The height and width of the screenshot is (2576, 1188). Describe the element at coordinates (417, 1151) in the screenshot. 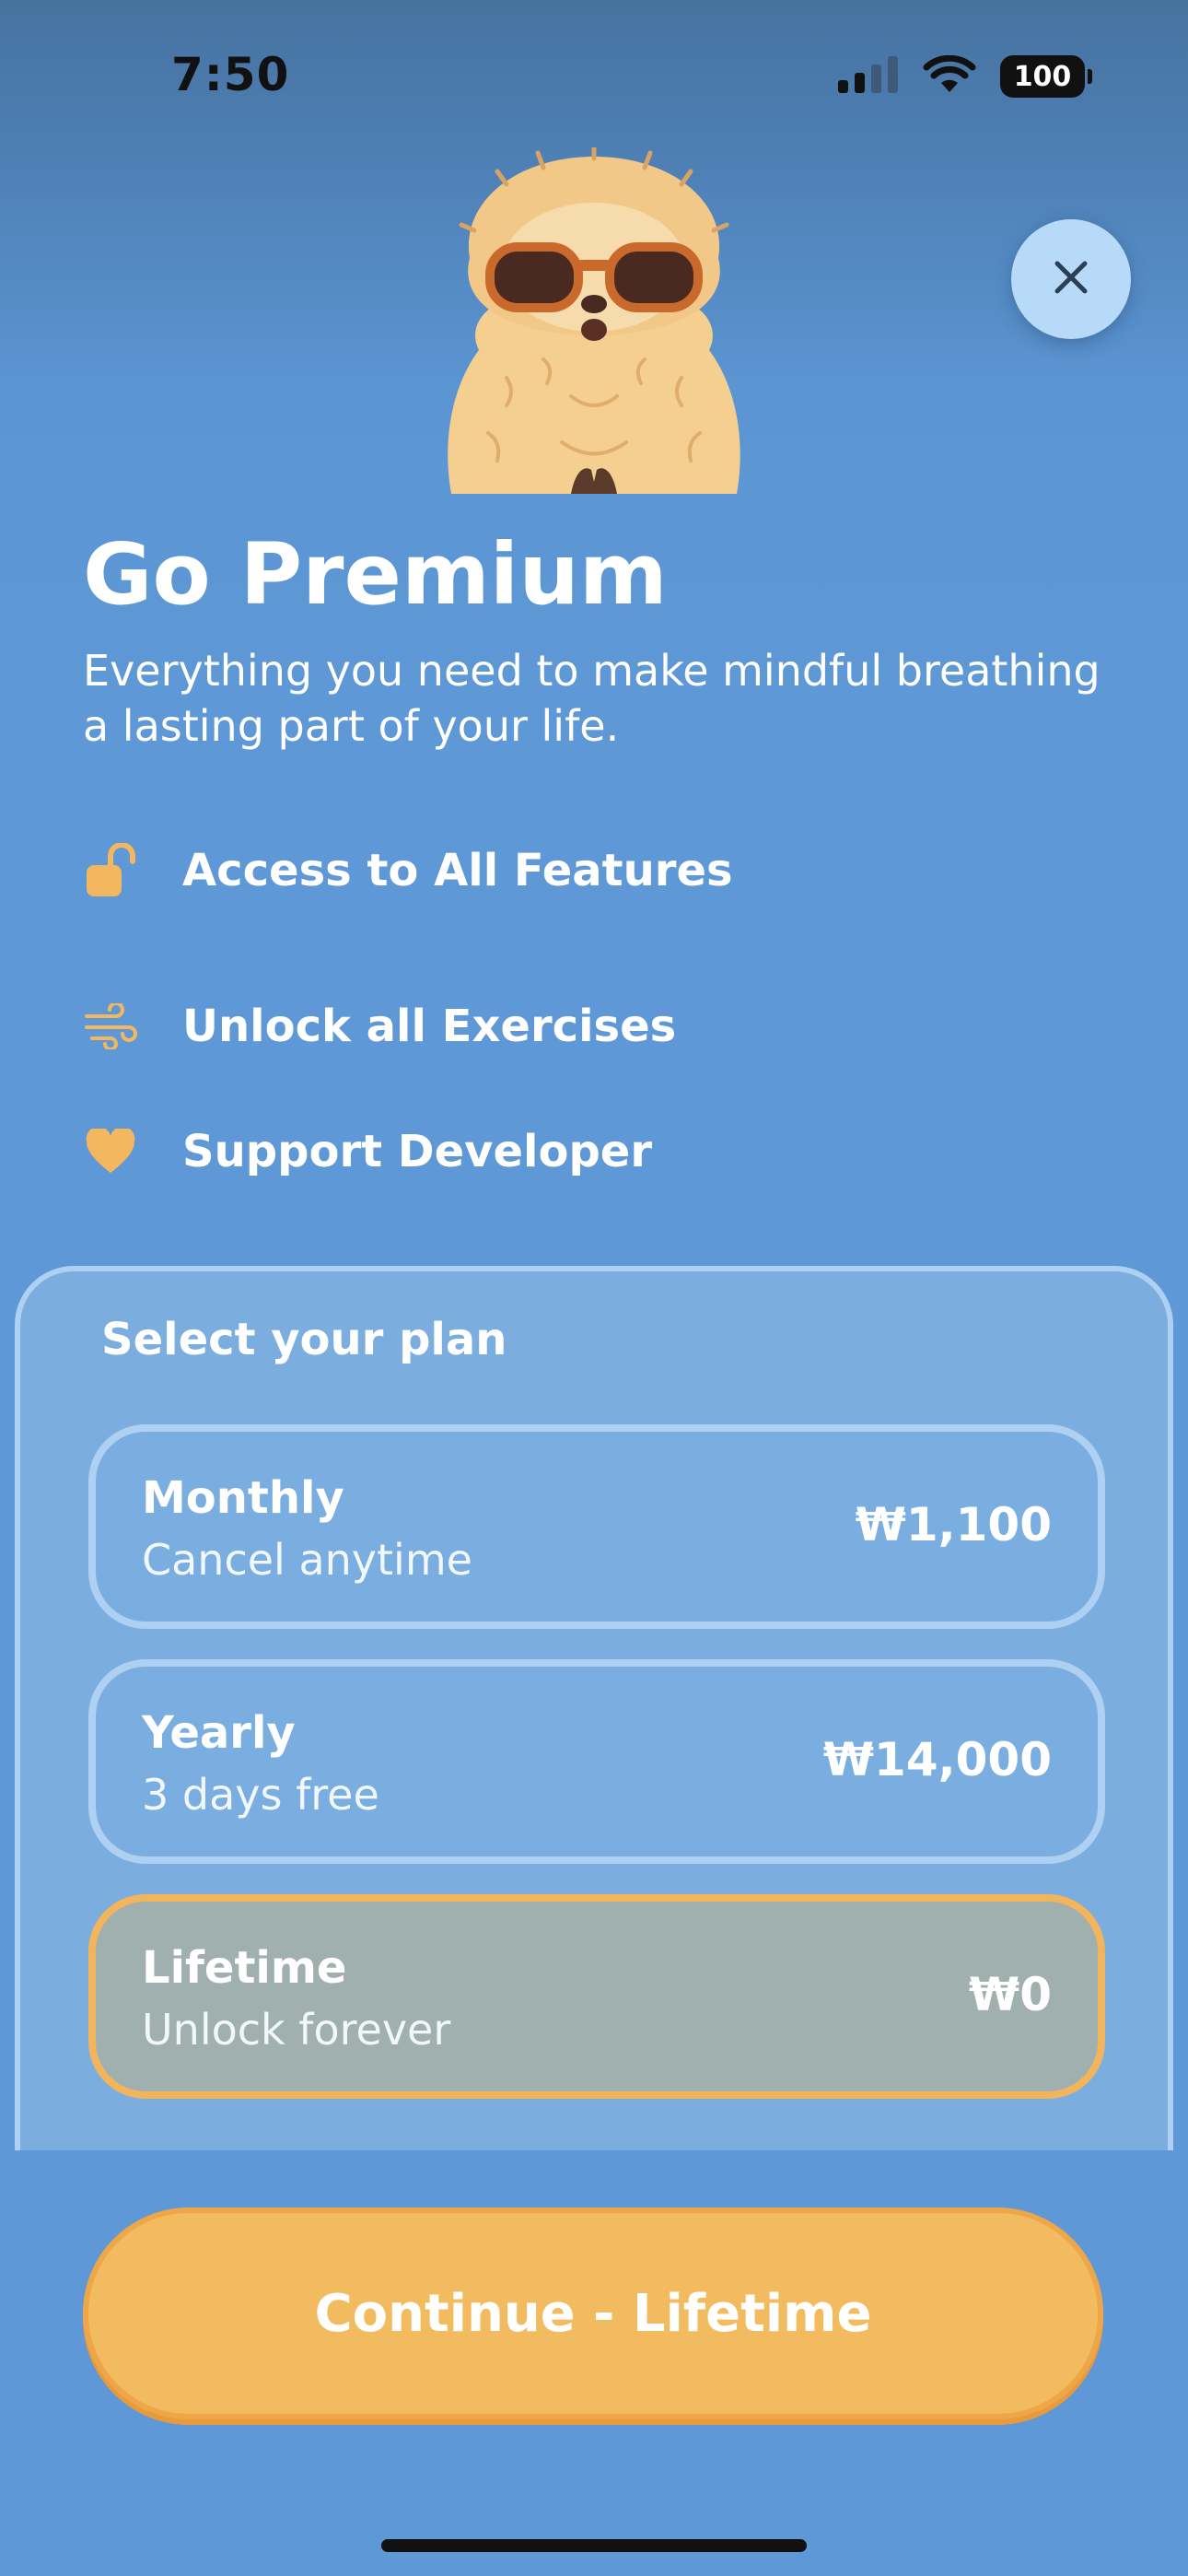

I see `feature-label: Support Developer` at that location.